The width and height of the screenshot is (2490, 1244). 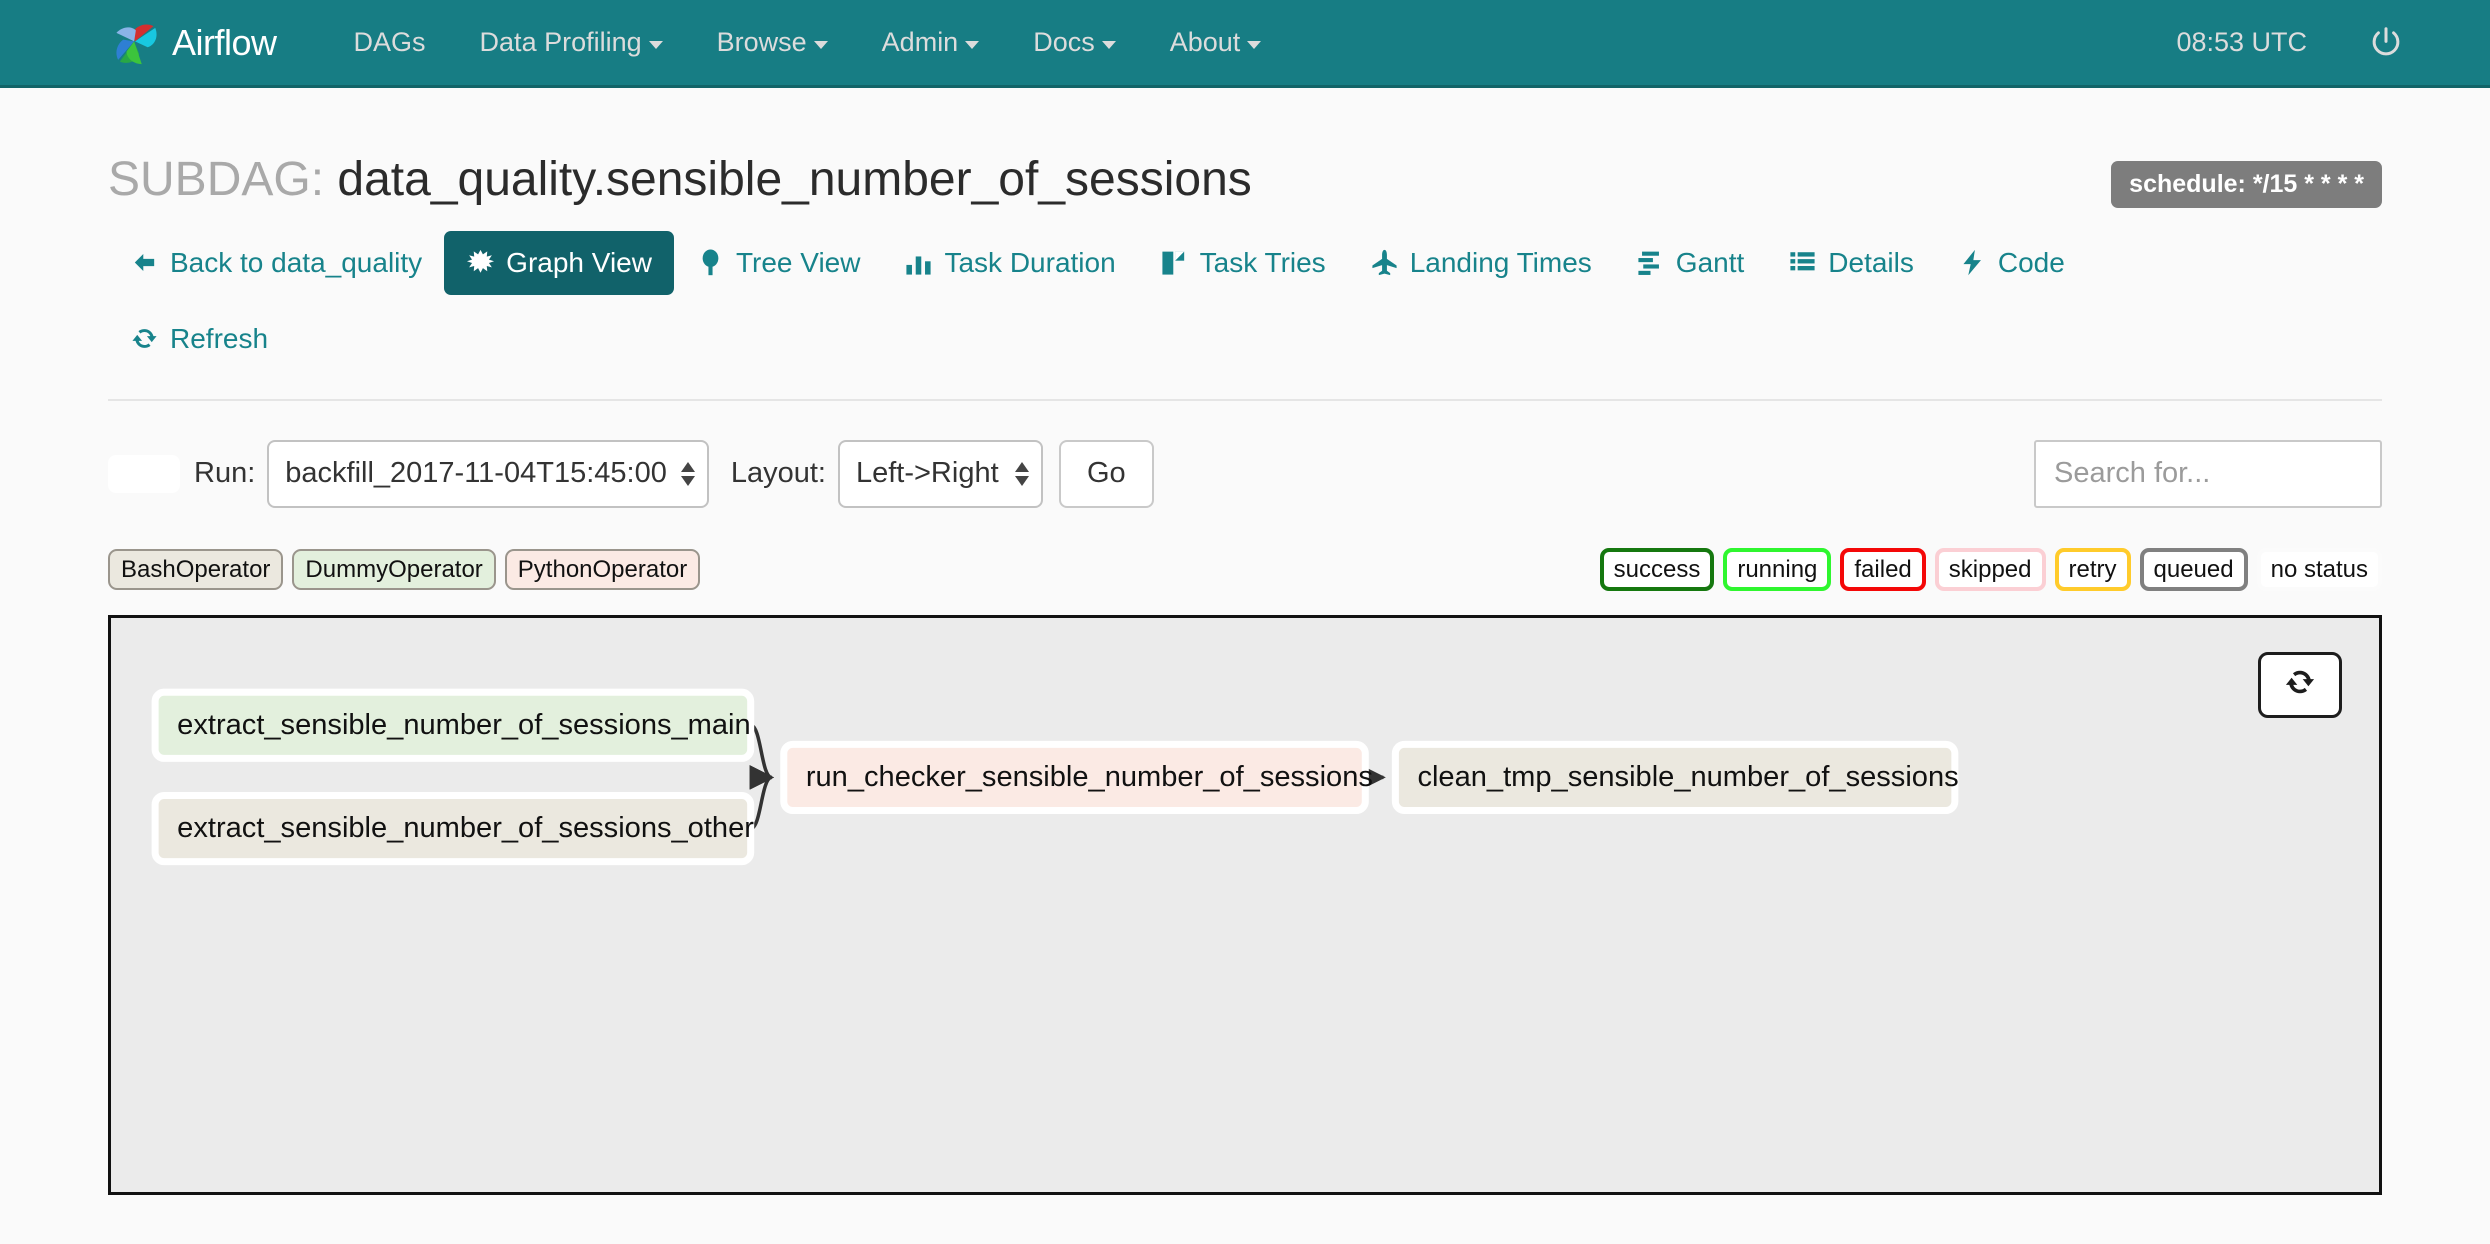 I want to click on power-icon, so click(x=2386, y=43).